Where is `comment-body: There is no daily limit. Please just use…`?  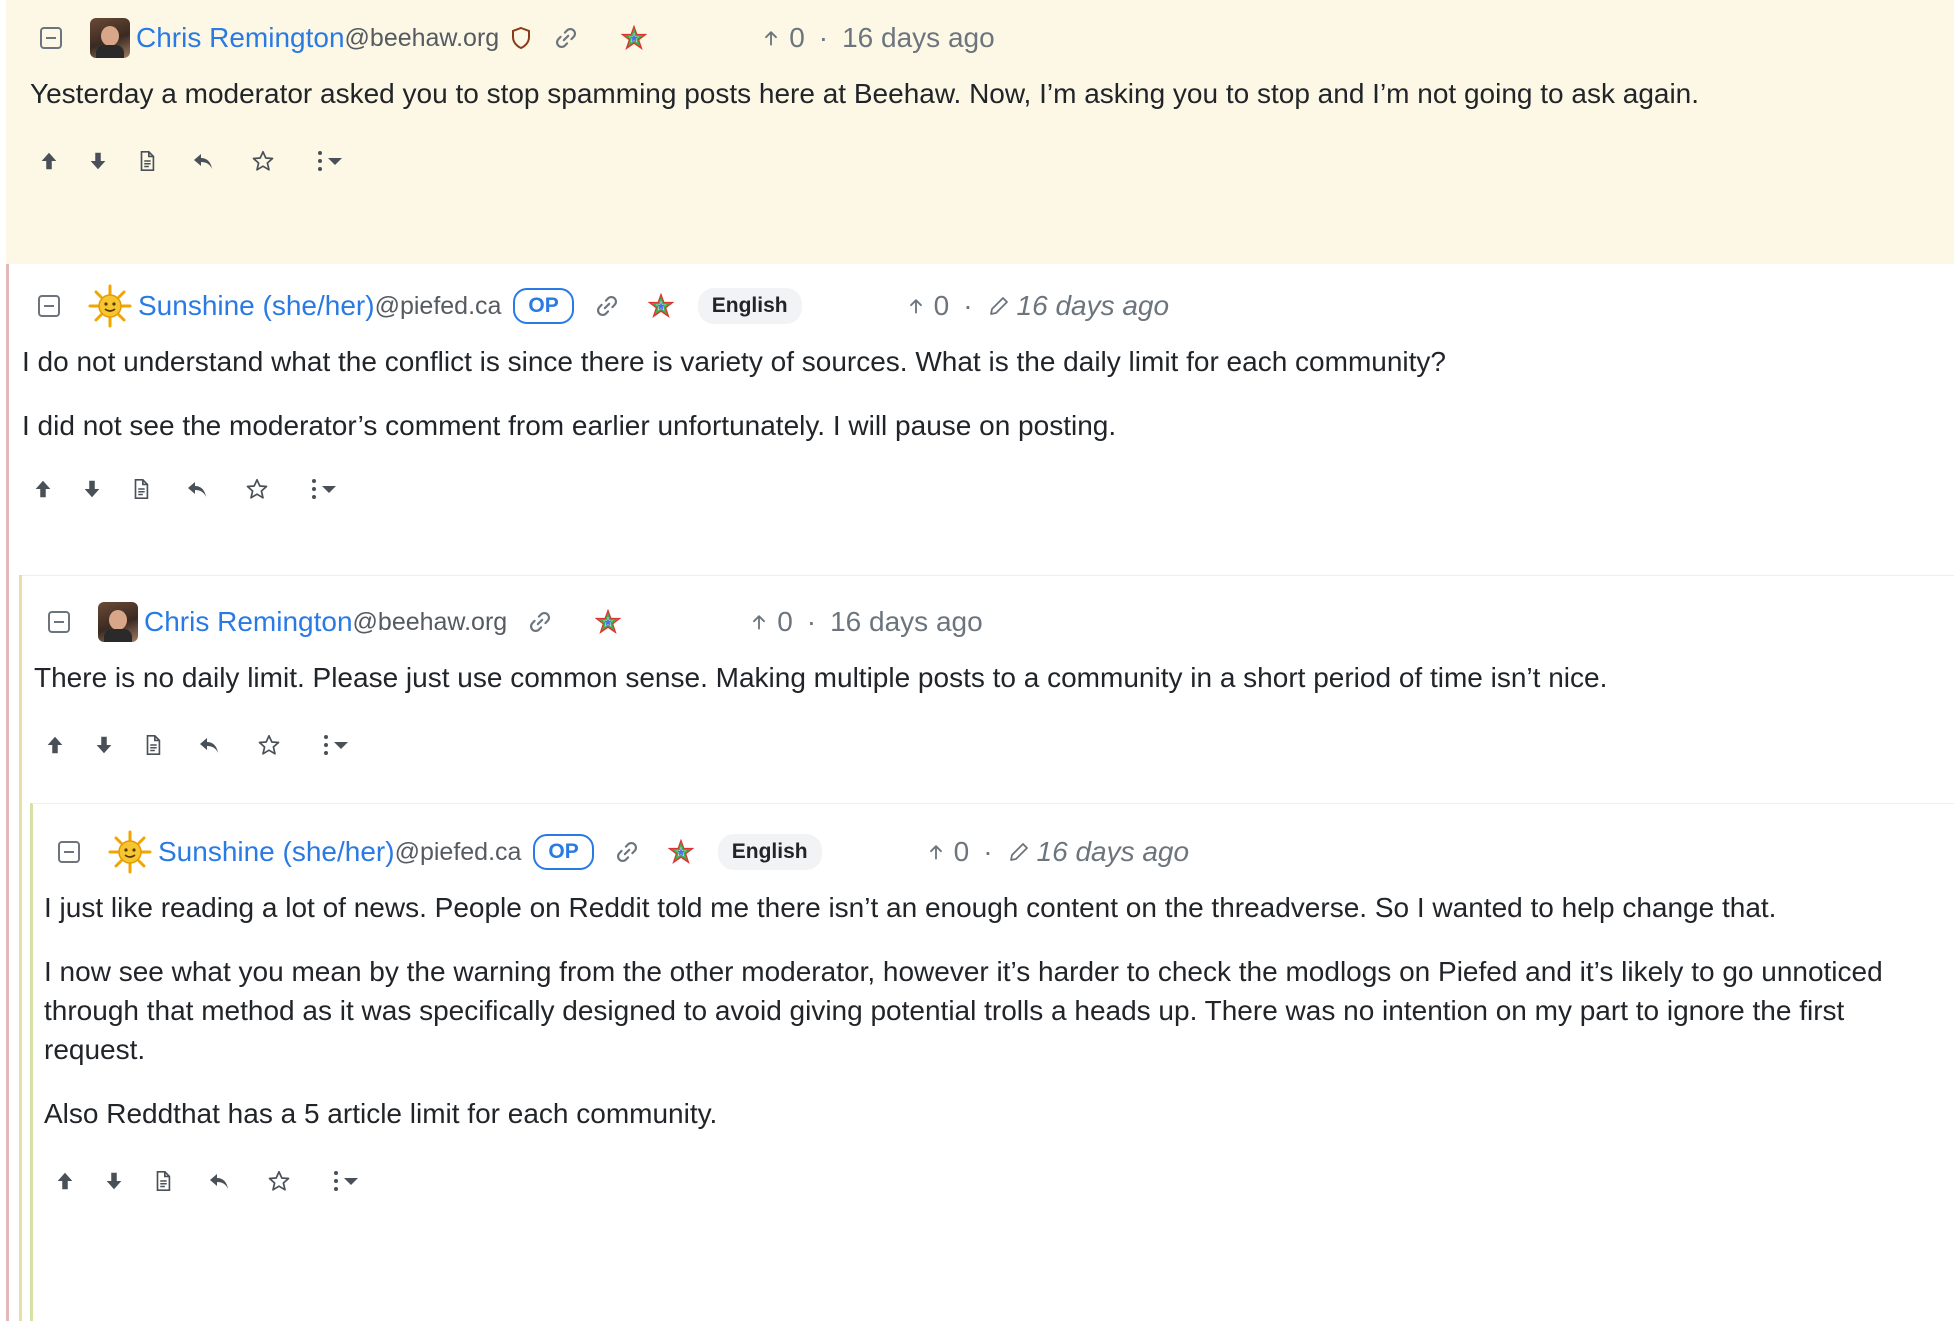
comment-body: There is no daily limit. Please just use… is located at coordinates (974, 677).